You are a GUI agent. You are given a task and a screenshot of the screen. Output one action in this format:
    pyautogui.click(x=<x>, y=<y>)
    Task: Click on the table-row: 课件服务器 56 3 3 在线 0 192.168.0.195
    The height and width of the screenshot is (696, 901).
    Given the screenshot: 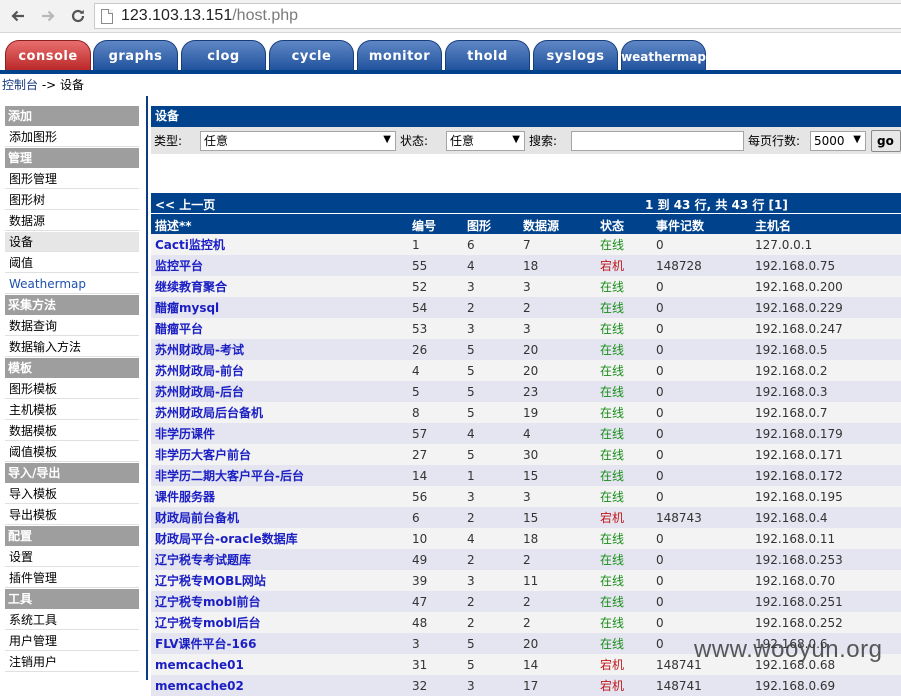 What is the action you would take?
    pyautogui.click(x=526, y=496)
    